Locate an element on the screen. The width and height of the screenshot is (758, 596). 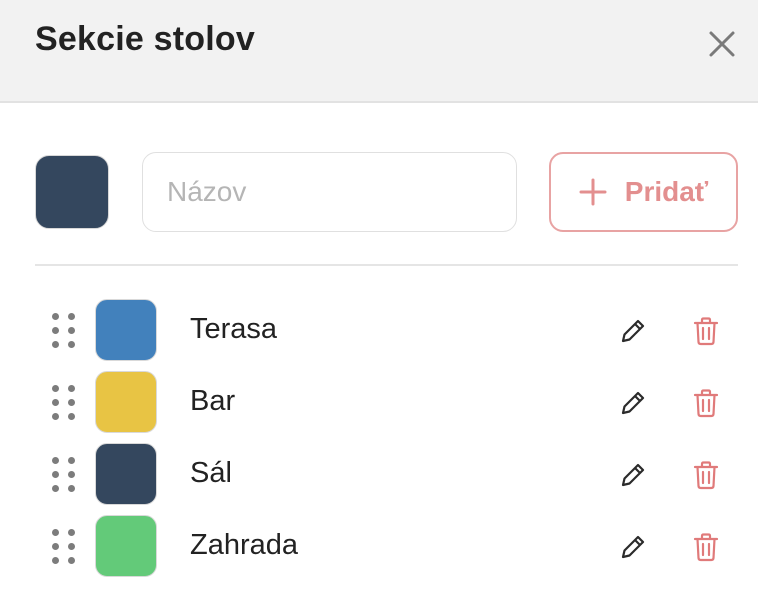
name-input is located at coordinates (329, 192).